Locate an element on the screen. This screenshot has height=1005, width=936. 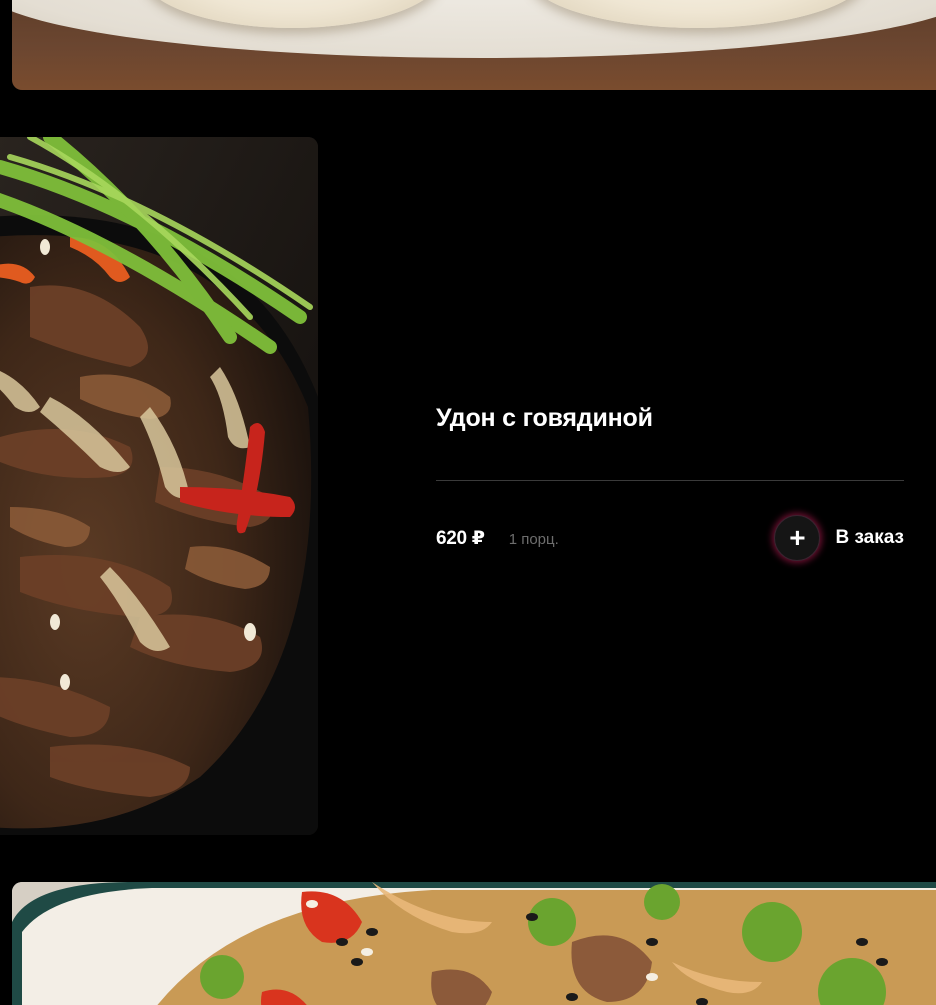
price-group: 620 ₽ 1 порц. is located at coordinates (497, 538).